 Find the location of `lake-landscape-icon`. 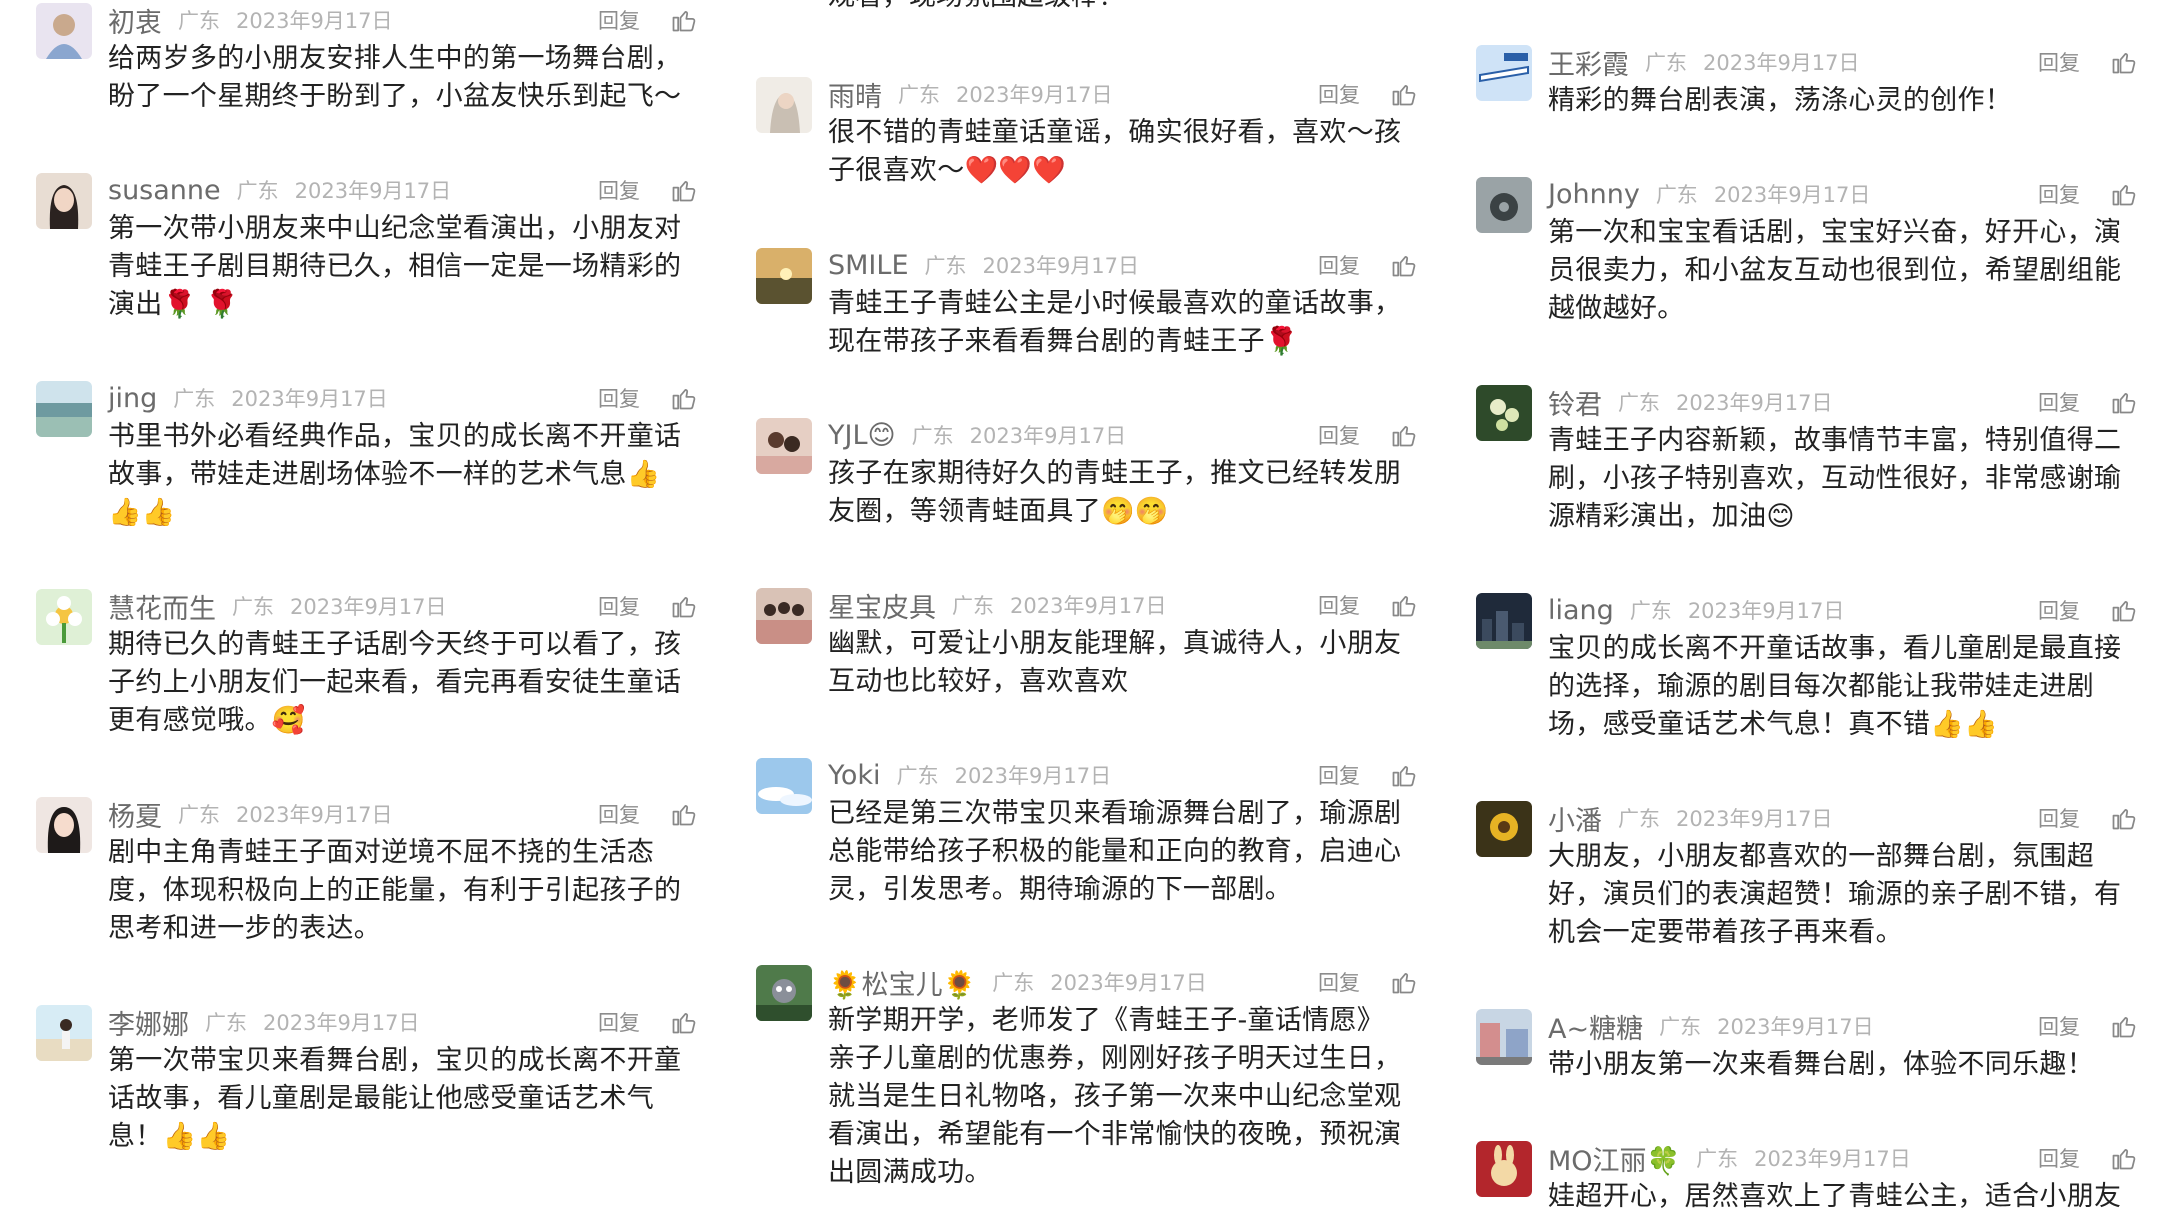

lake-landscape-icon is located at coordinates (64, 409).